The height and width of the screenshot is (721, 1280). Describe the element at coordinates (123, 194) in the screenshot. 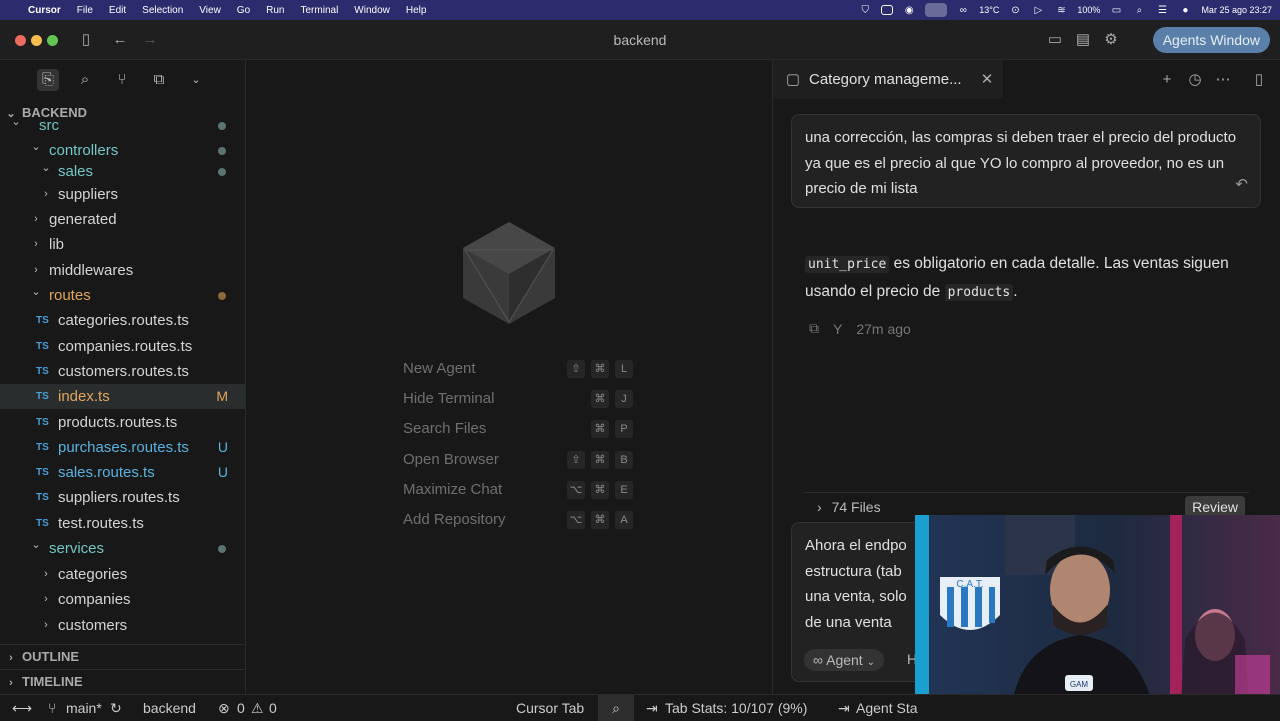

I see `file-tree-folder: › suppliers` at that location.